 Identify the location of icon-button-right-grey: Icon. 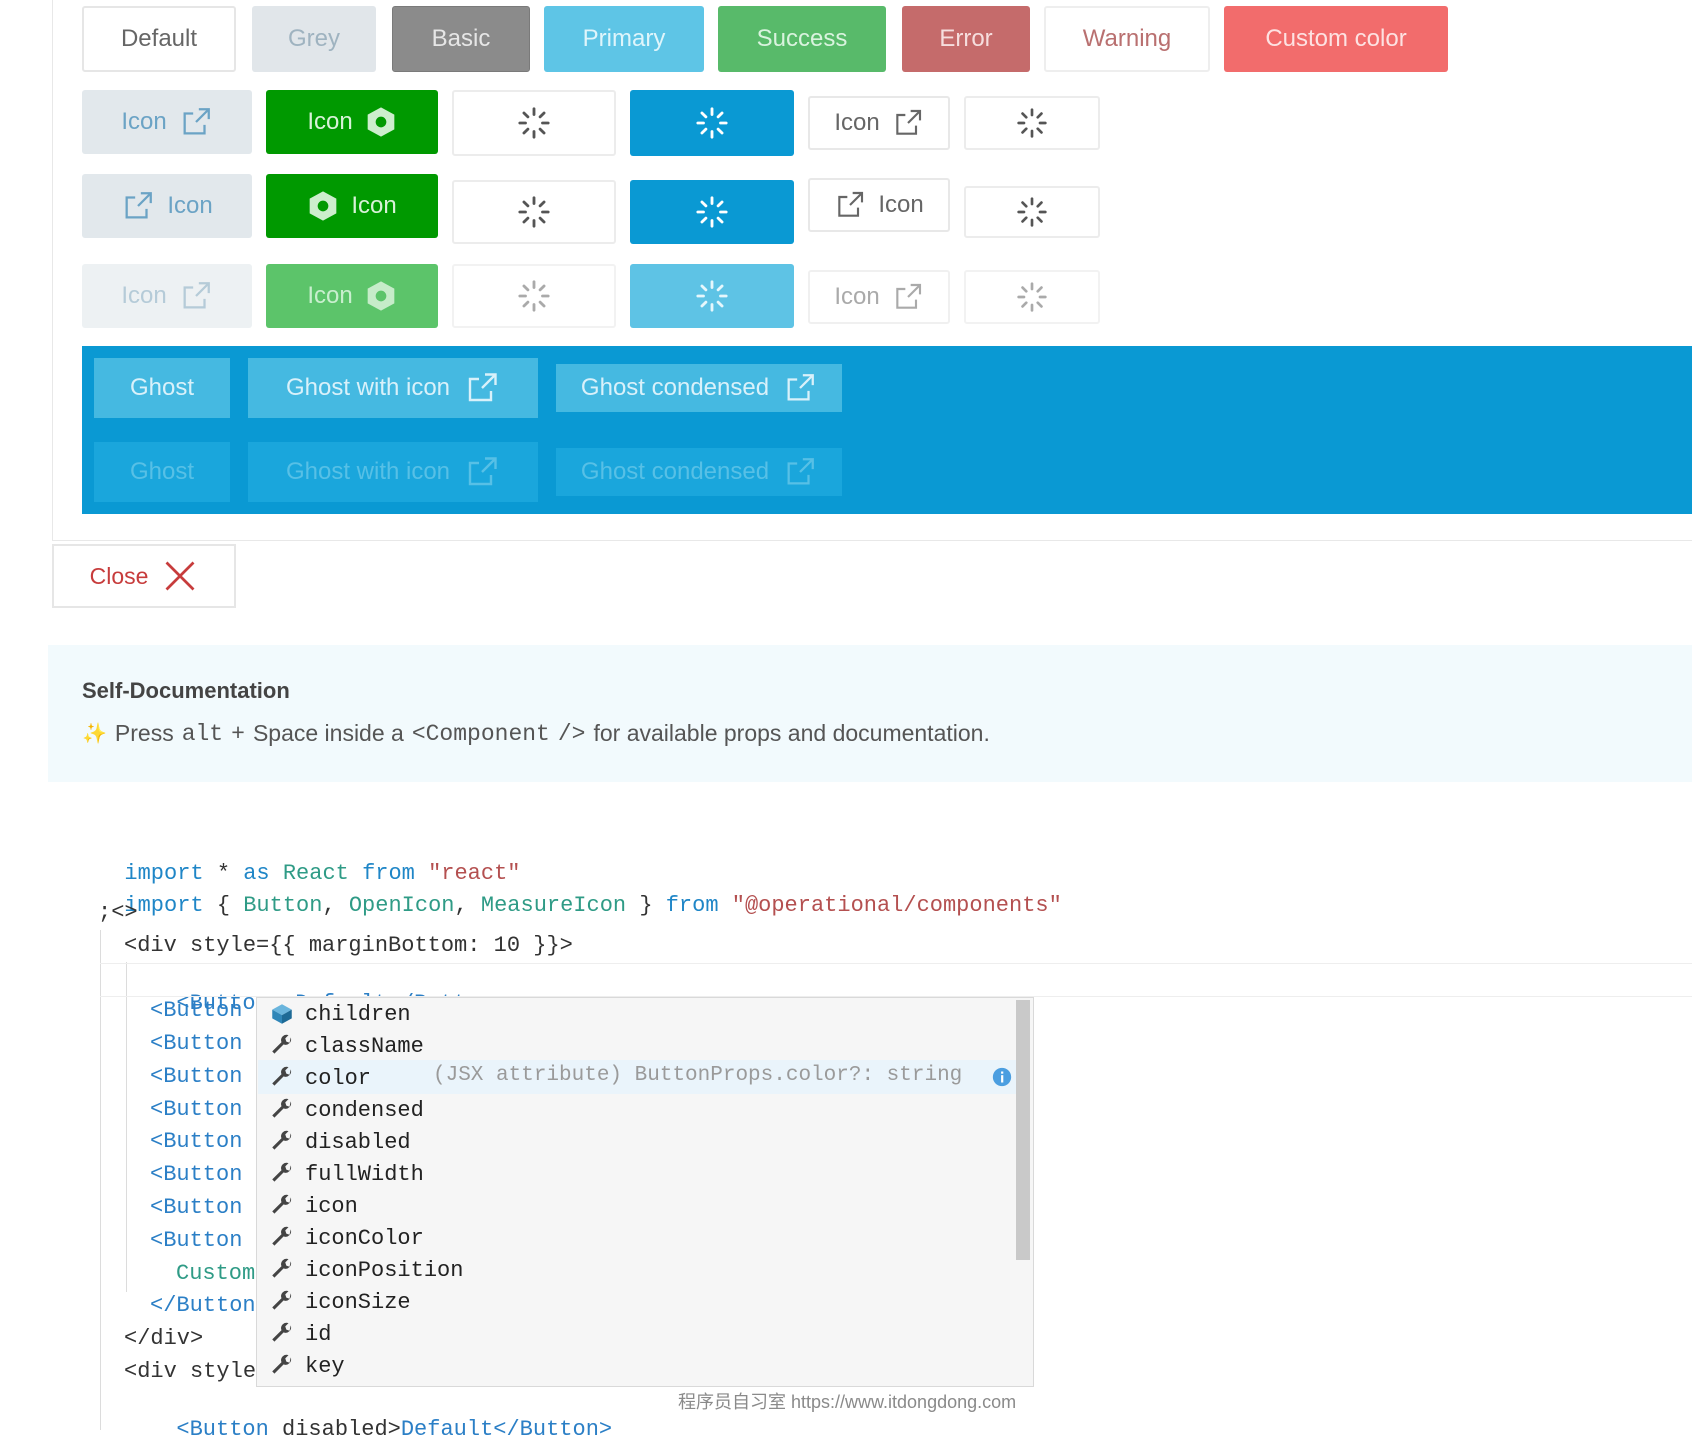
(167, 122).